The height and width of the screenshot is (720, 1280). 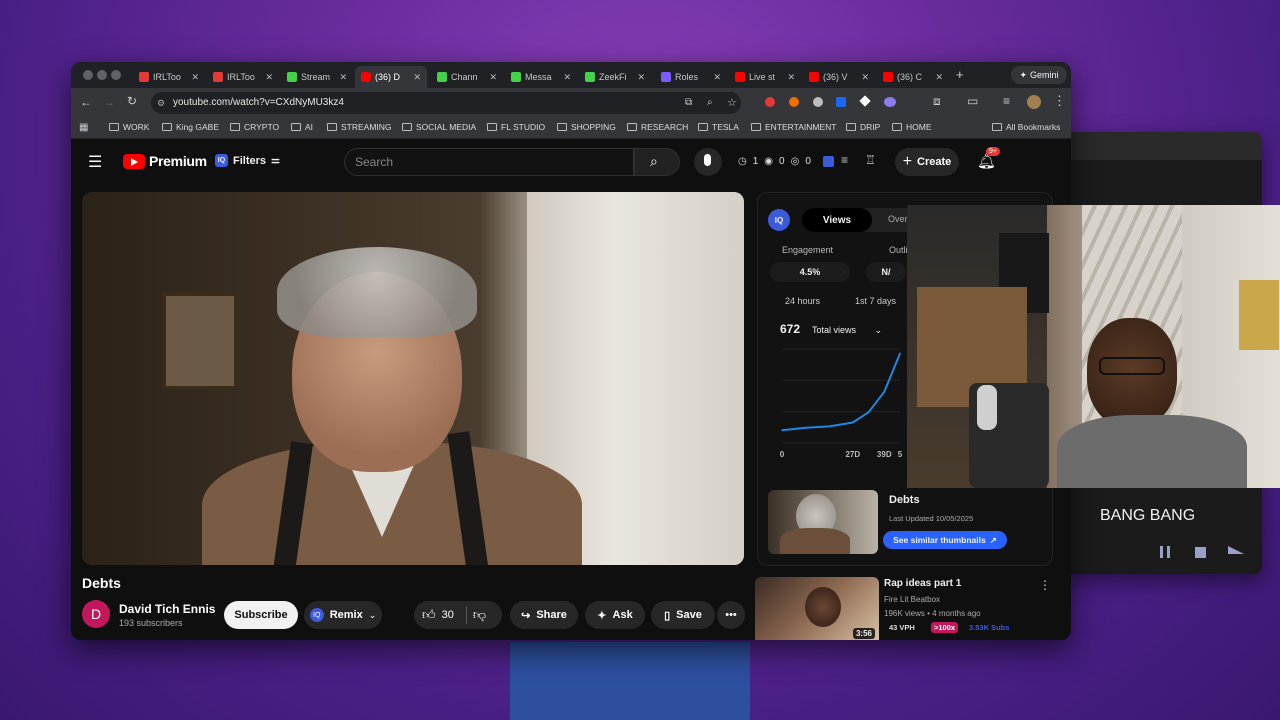 What do you see at coordinates (847, 330) in the screenshot?
I see `total-views-dropdown: Total views ⌄` at bounding box center [847, 330].